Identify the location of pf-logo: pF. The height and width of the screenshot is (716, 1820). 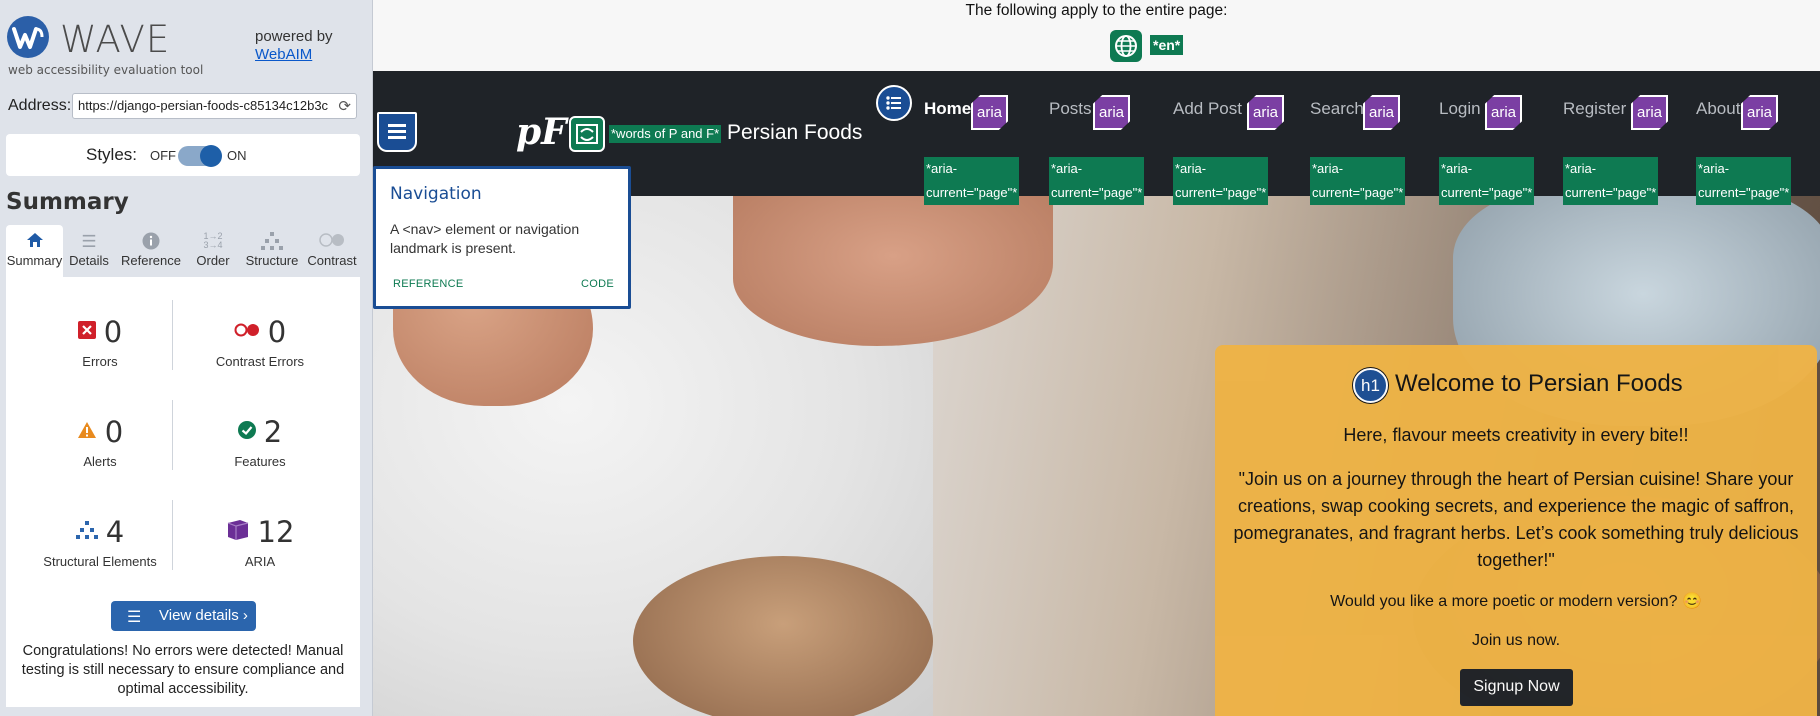
(541, 132).